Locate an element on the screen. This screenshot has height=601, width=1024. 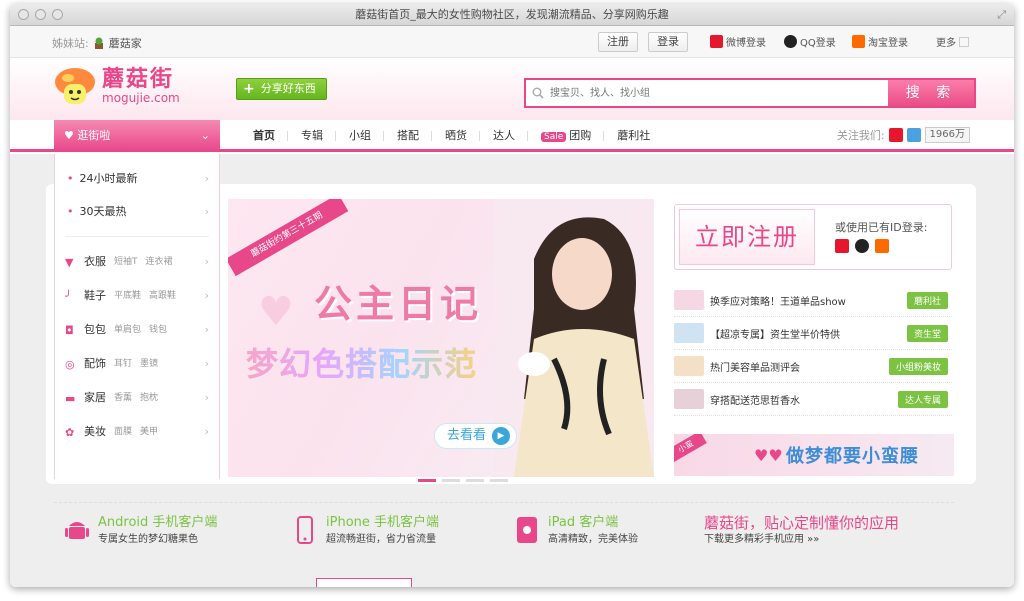
nav-mogu-club: 蘑利社 is located at coordinates (633, 135).